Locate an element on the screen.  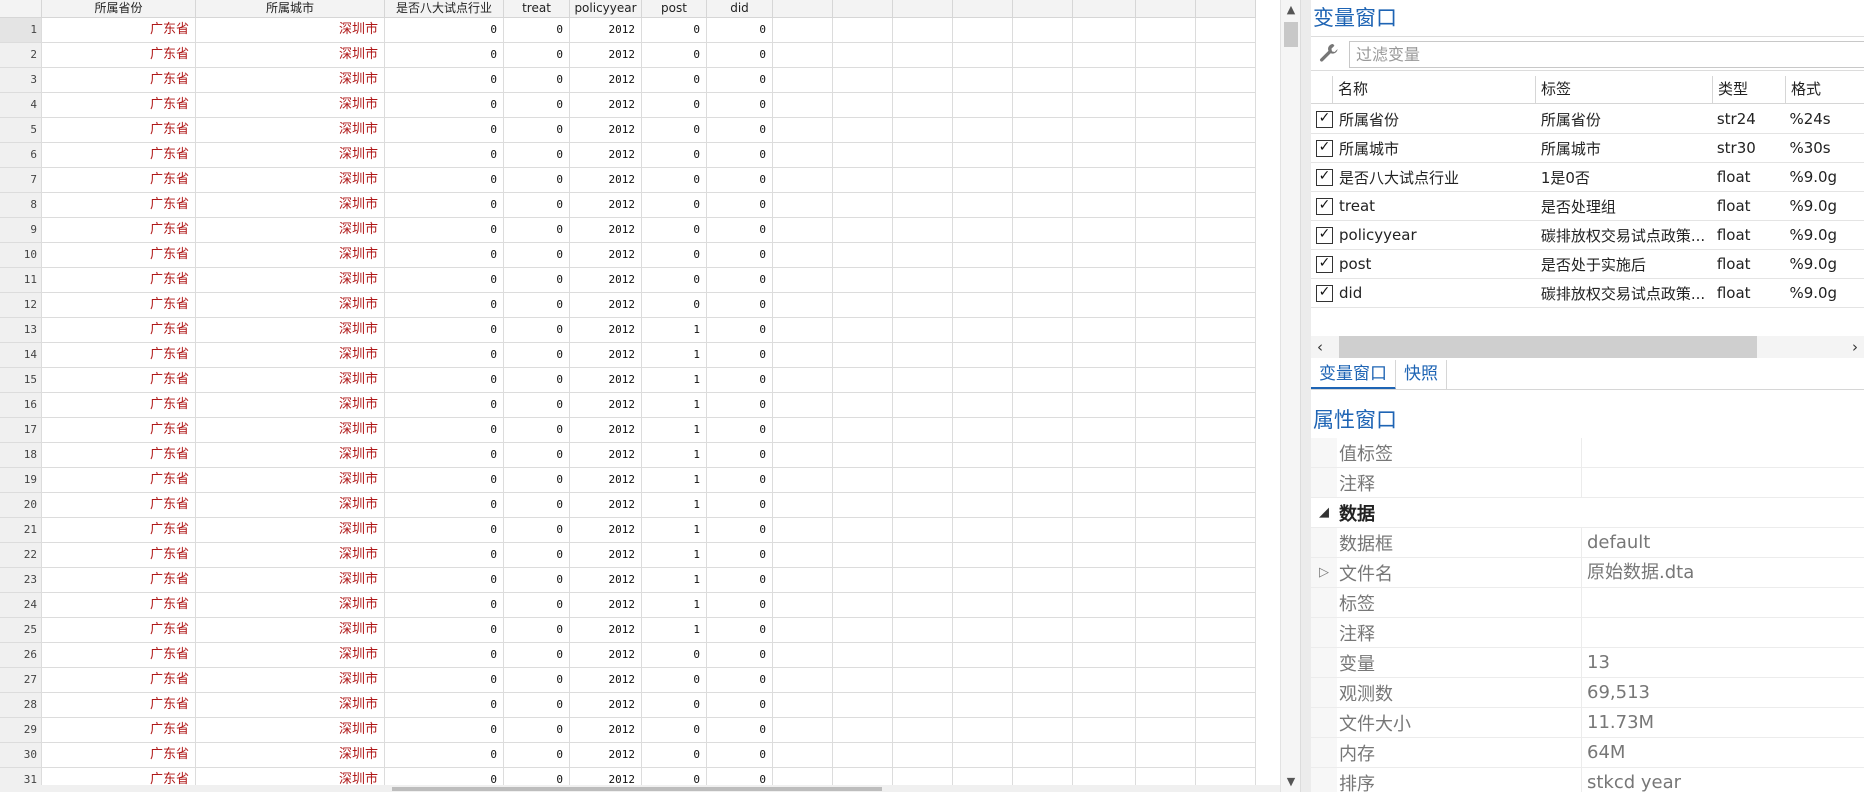
variable-row: ✓ 所属省份 所属省份 str24 %24s is located at coordinates (1587, 119).